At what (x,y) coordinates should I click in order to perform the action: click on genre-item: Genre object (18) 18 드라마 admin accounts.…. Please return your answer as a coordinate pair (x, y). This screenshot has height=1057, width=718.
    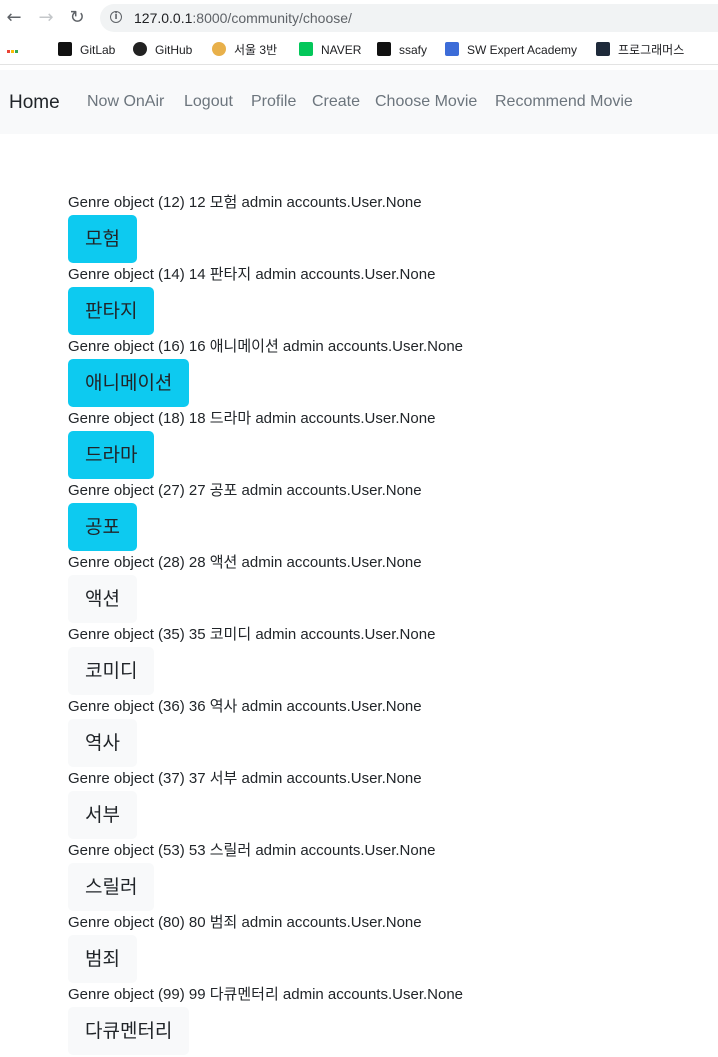
    Looking at the image, I should click on (388, 445).